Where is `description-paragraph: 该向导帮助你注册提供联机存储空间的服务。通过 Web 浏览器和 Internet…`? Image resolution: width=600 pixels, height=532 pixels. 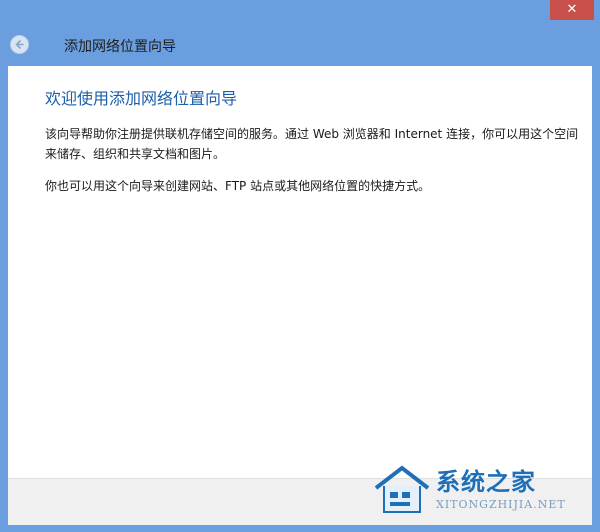
description-paragraph: 该向导帮助你注册提供联机存储空间的服务。通过 Web 浏览器和 Internet… is located at coordinates (312, 144).